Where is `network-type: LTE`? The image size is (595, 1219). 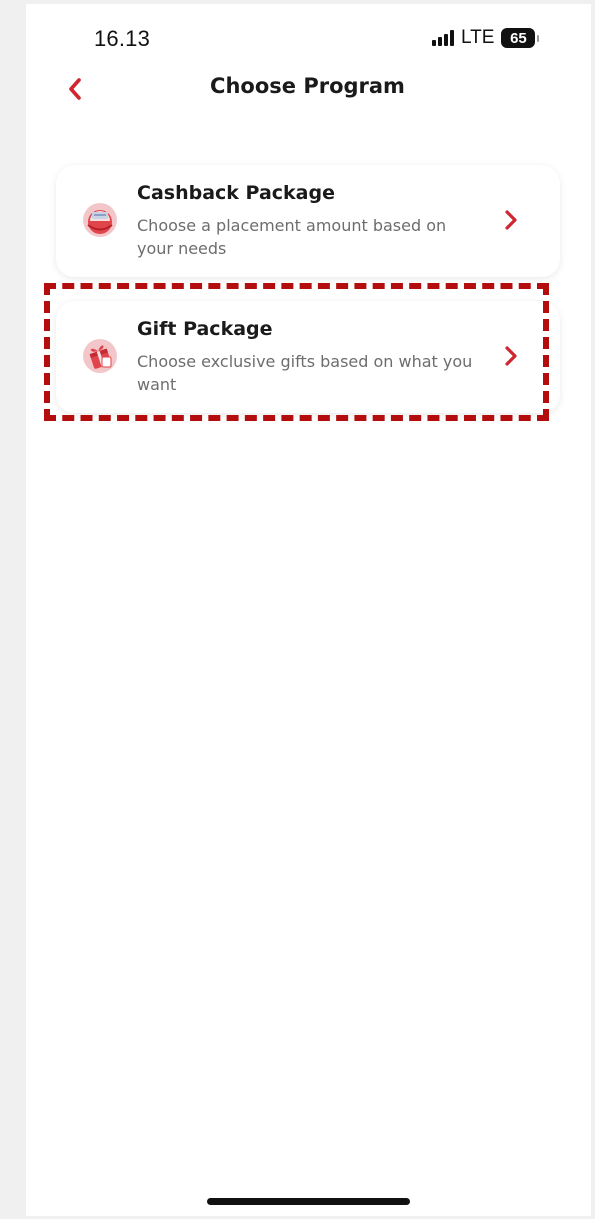
network-type: LTE is located at coordinates (478, 37).